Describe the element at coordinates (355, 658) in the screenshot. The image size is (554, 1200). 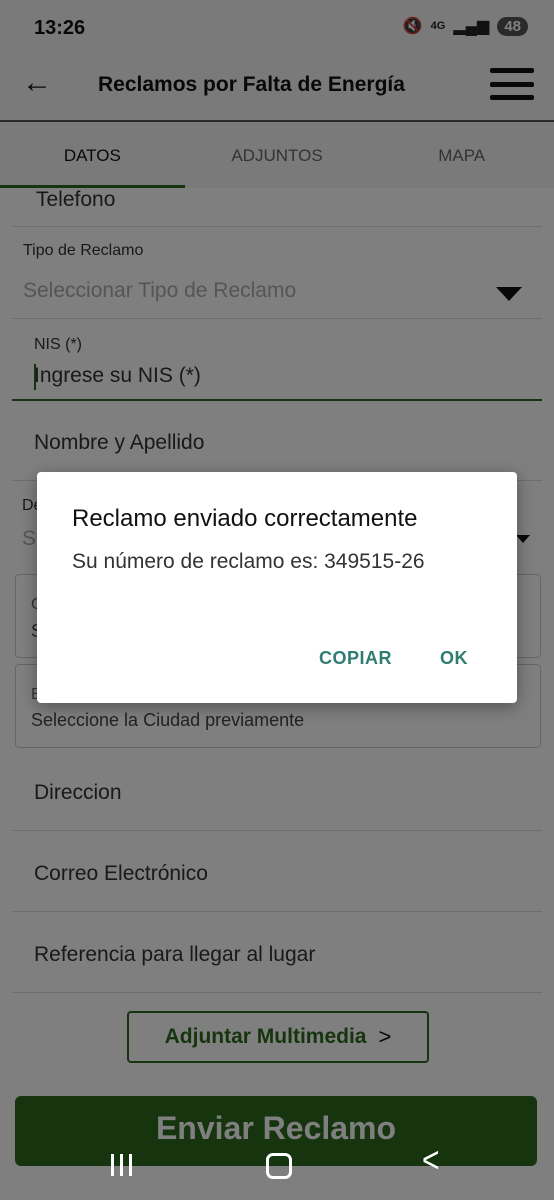
I see `copy-button: COPIAR` at that location.